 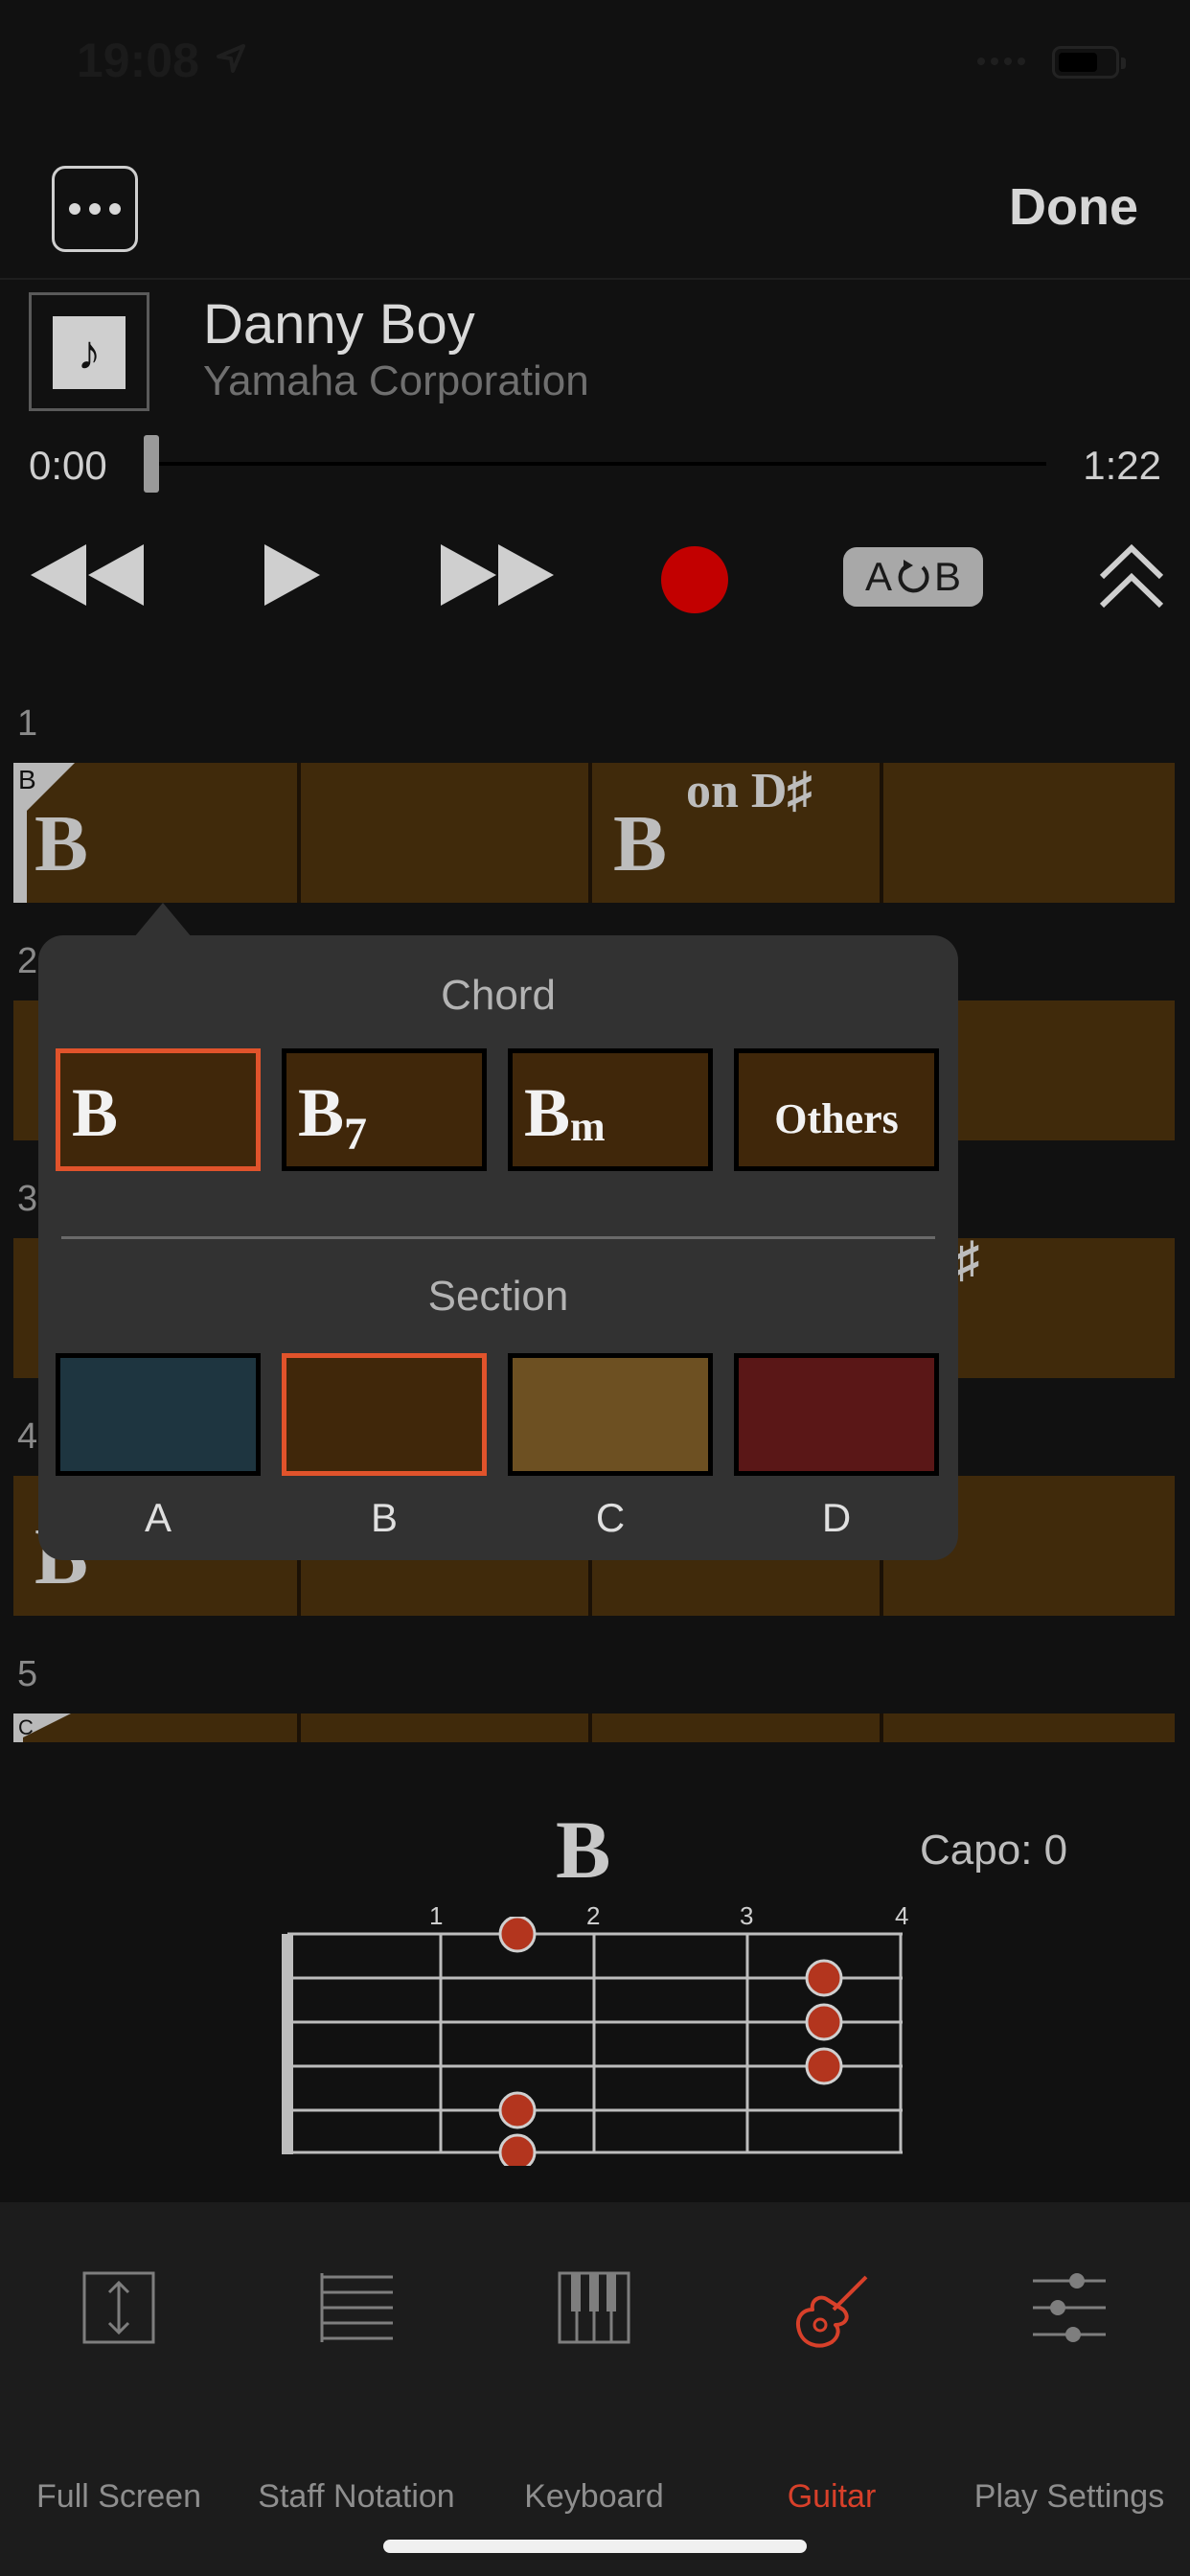 What do you see at coordinates (384, 1517) in the screenshot?
I see `section-label: B` at bounding box center [384, 1517].